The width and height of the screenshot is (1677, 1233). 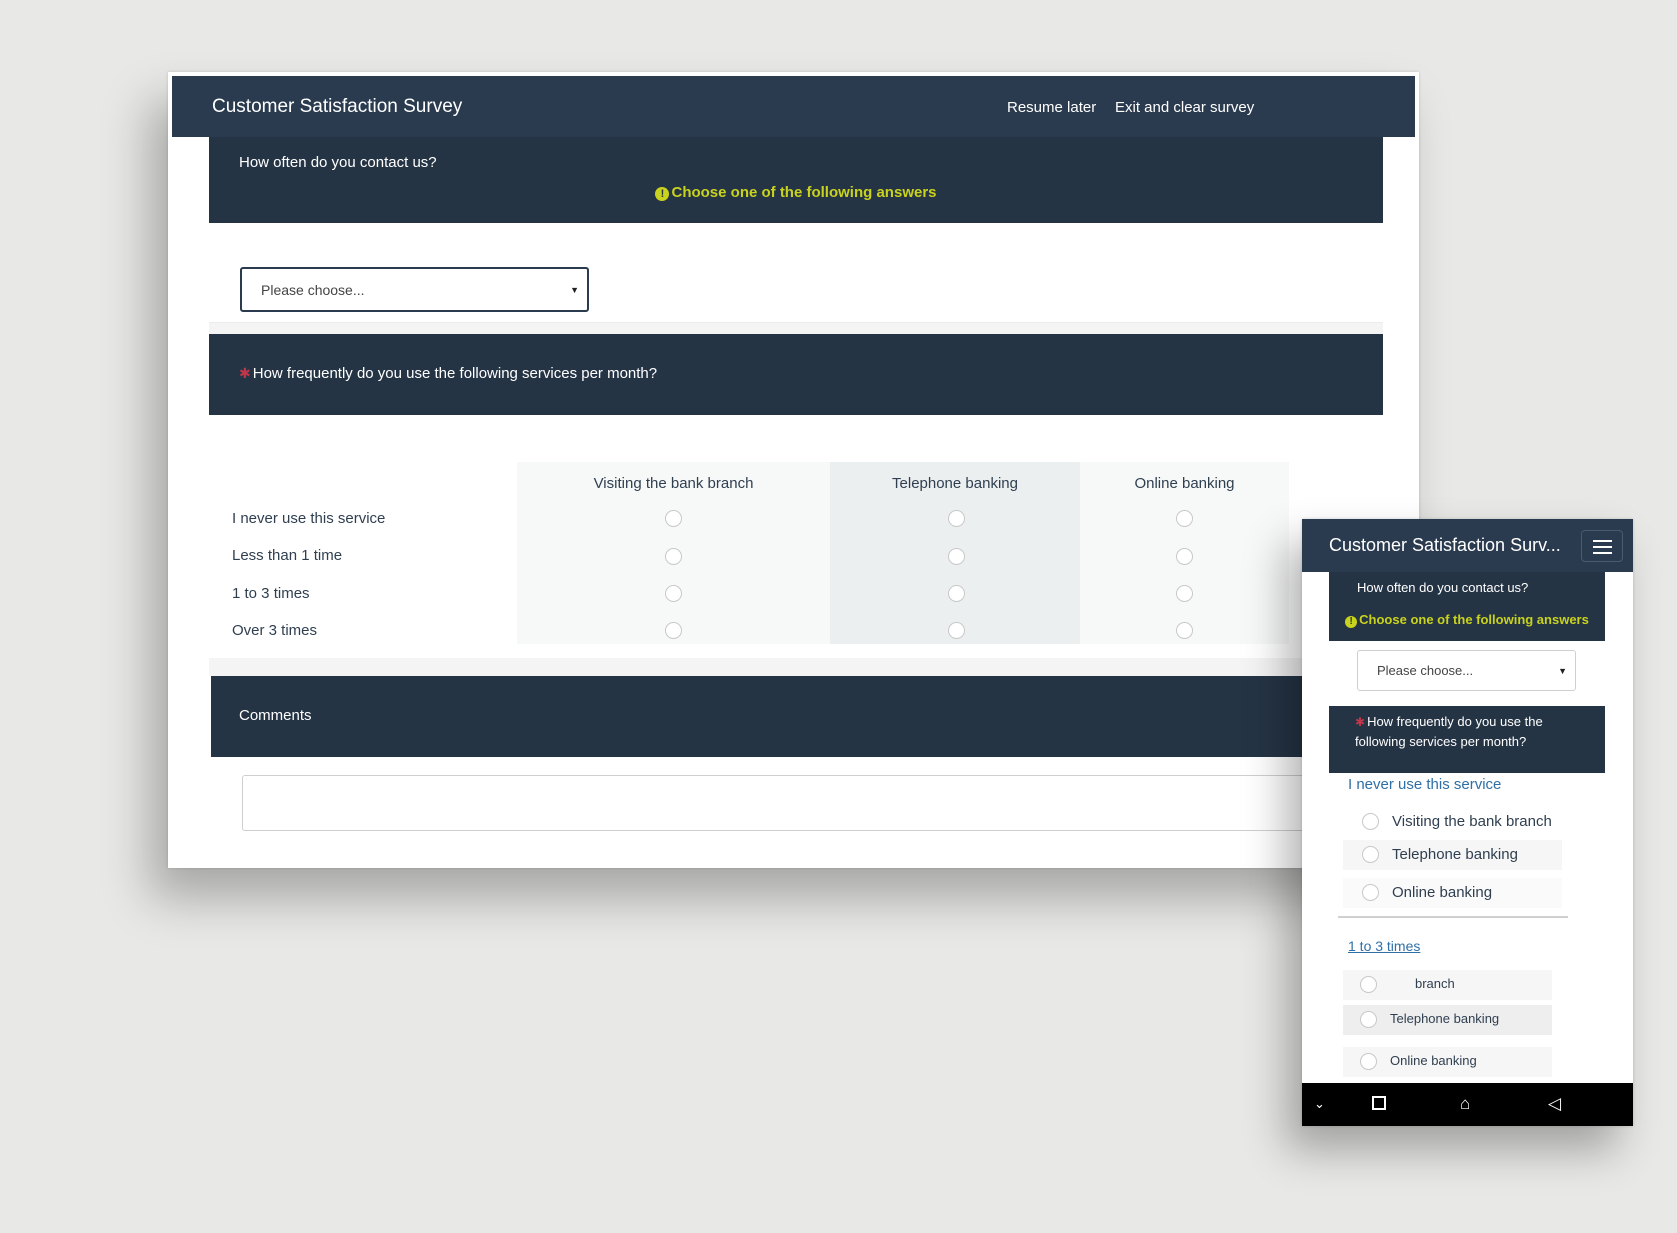 What do you see at coordinates (1184, 630) in the screenshot?
I see `radio-over3-online` at bounding box center [1184, 630].